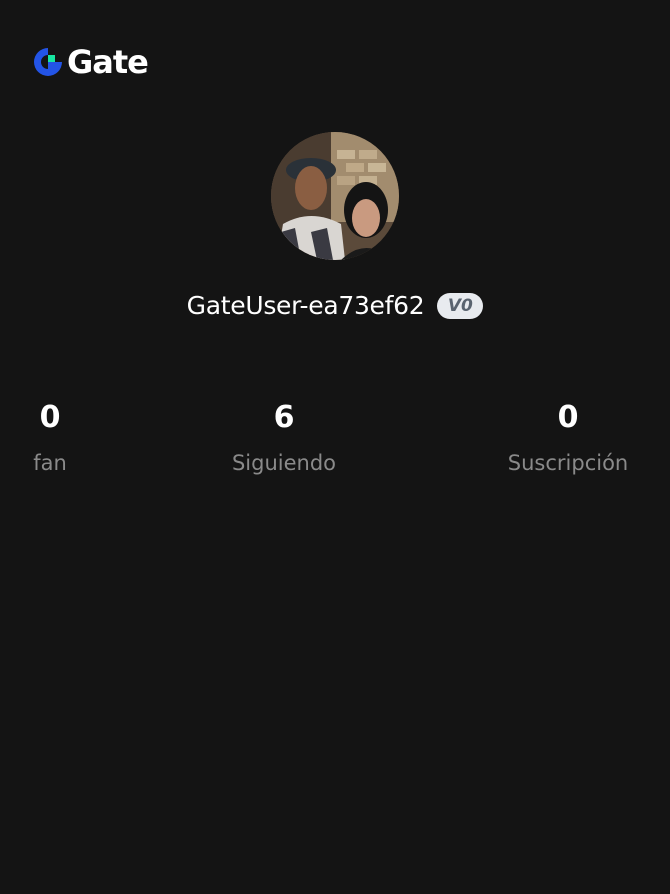  I want to click on gate-logo: Gate, so click(90, 62).